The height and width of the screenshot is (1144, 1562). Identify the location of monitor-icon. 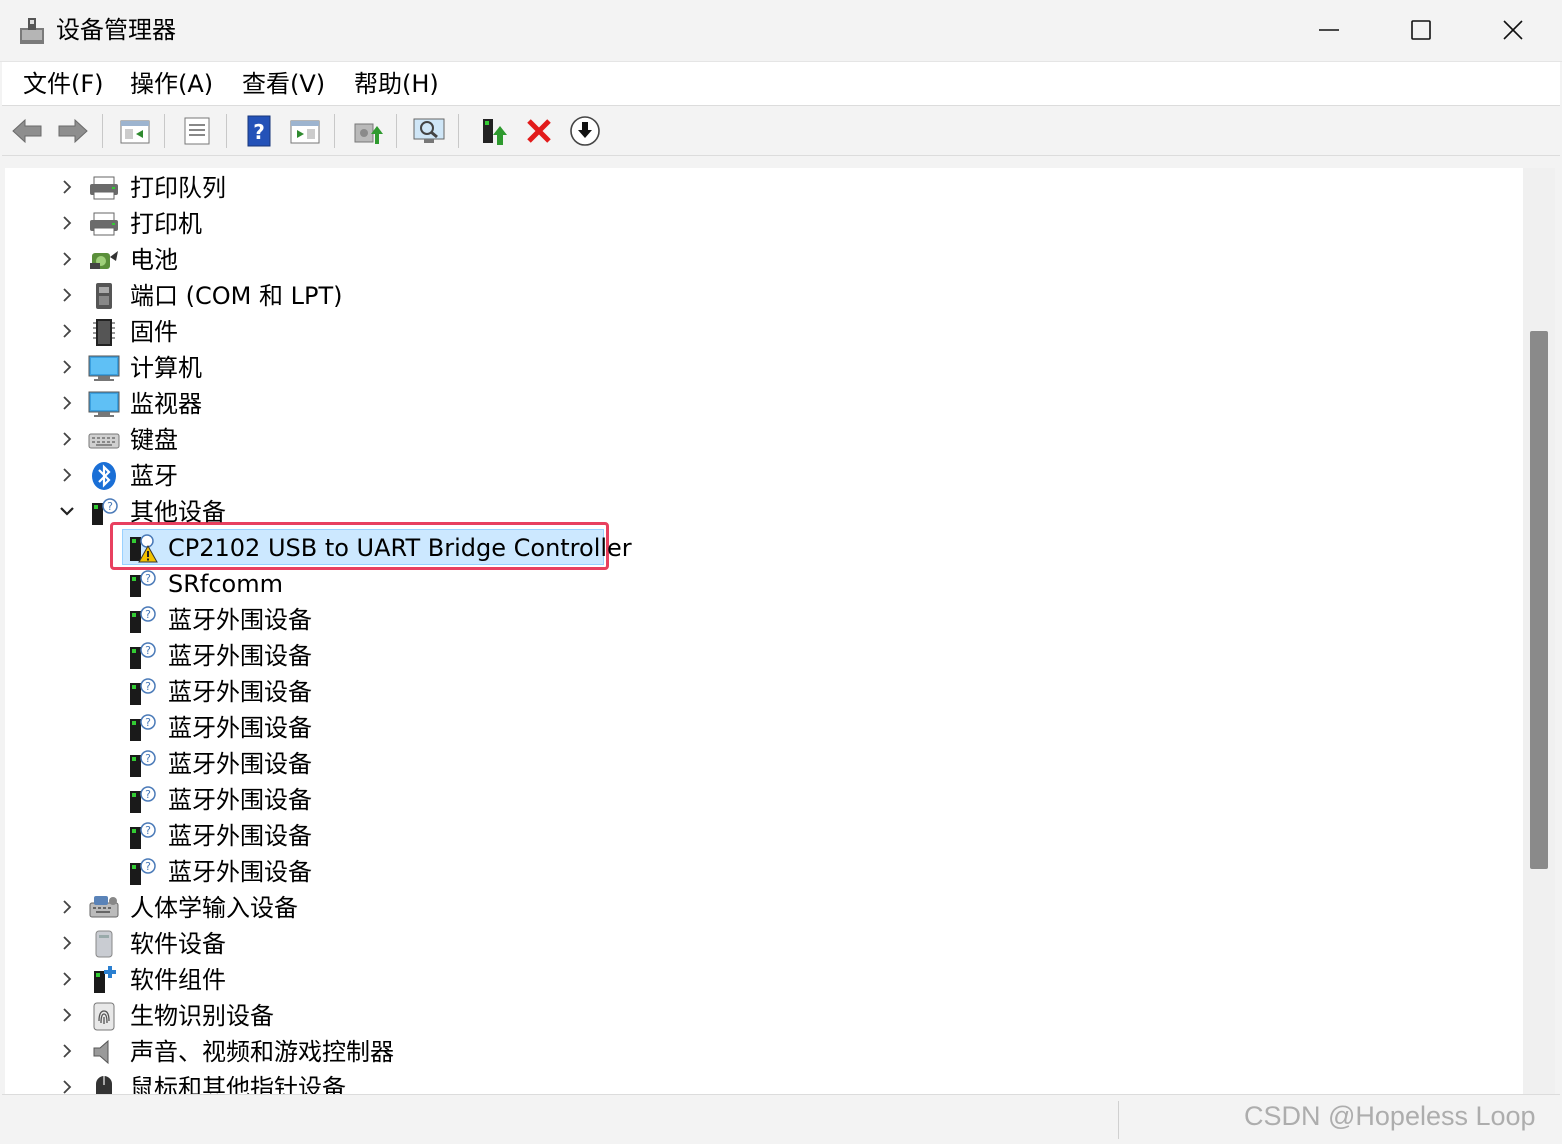
(104, 404).